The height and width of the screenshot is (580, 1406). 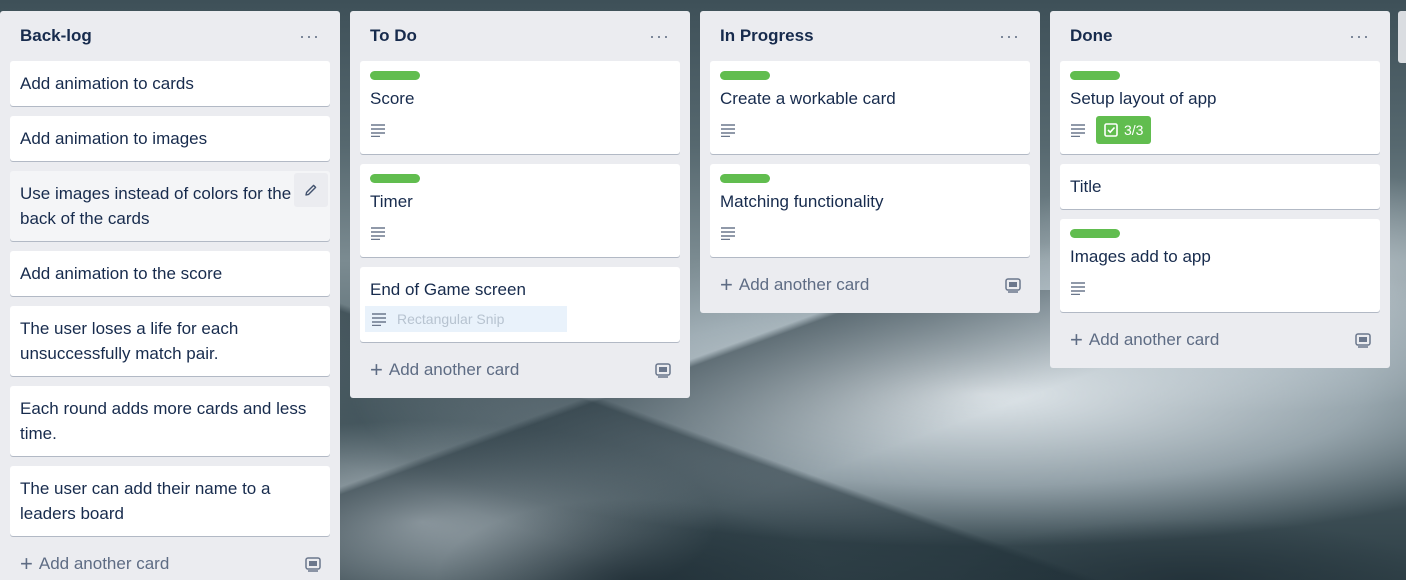 What do you see at coordinates (1134, 130) in the screenshot?
I see `checklist-count: 3/3` at bounding box center [1134, 130].